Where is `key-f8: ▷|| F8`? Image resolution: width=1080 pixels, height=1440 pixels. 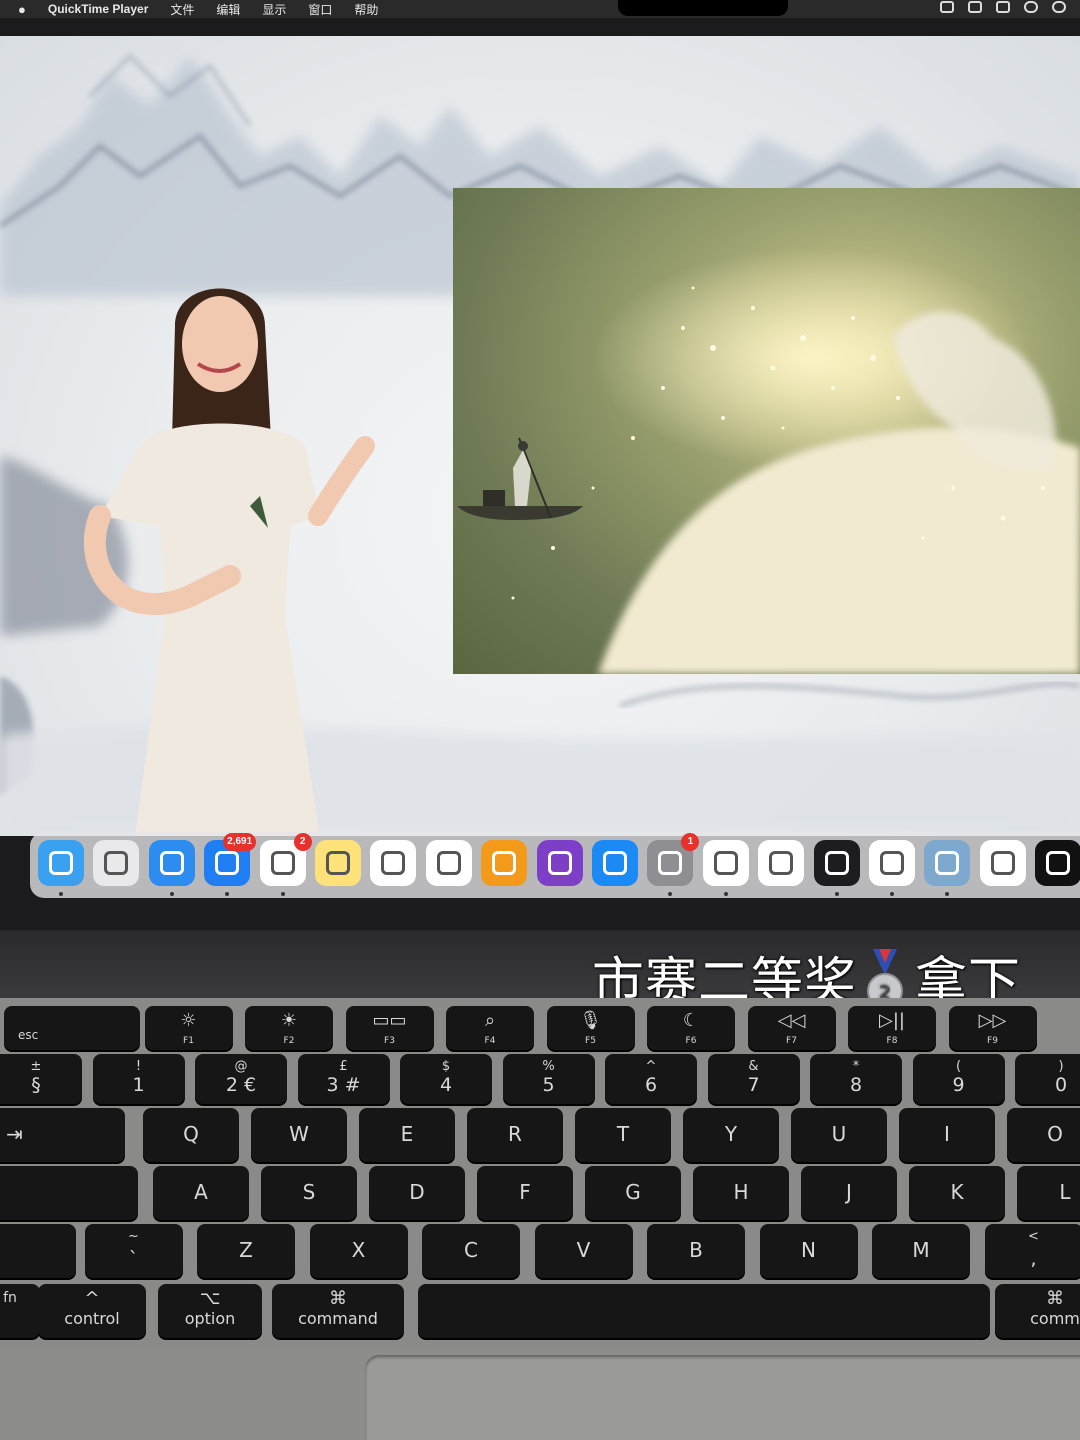
key-f8: ▷|| F8 is located at coordinates (892, 1028).